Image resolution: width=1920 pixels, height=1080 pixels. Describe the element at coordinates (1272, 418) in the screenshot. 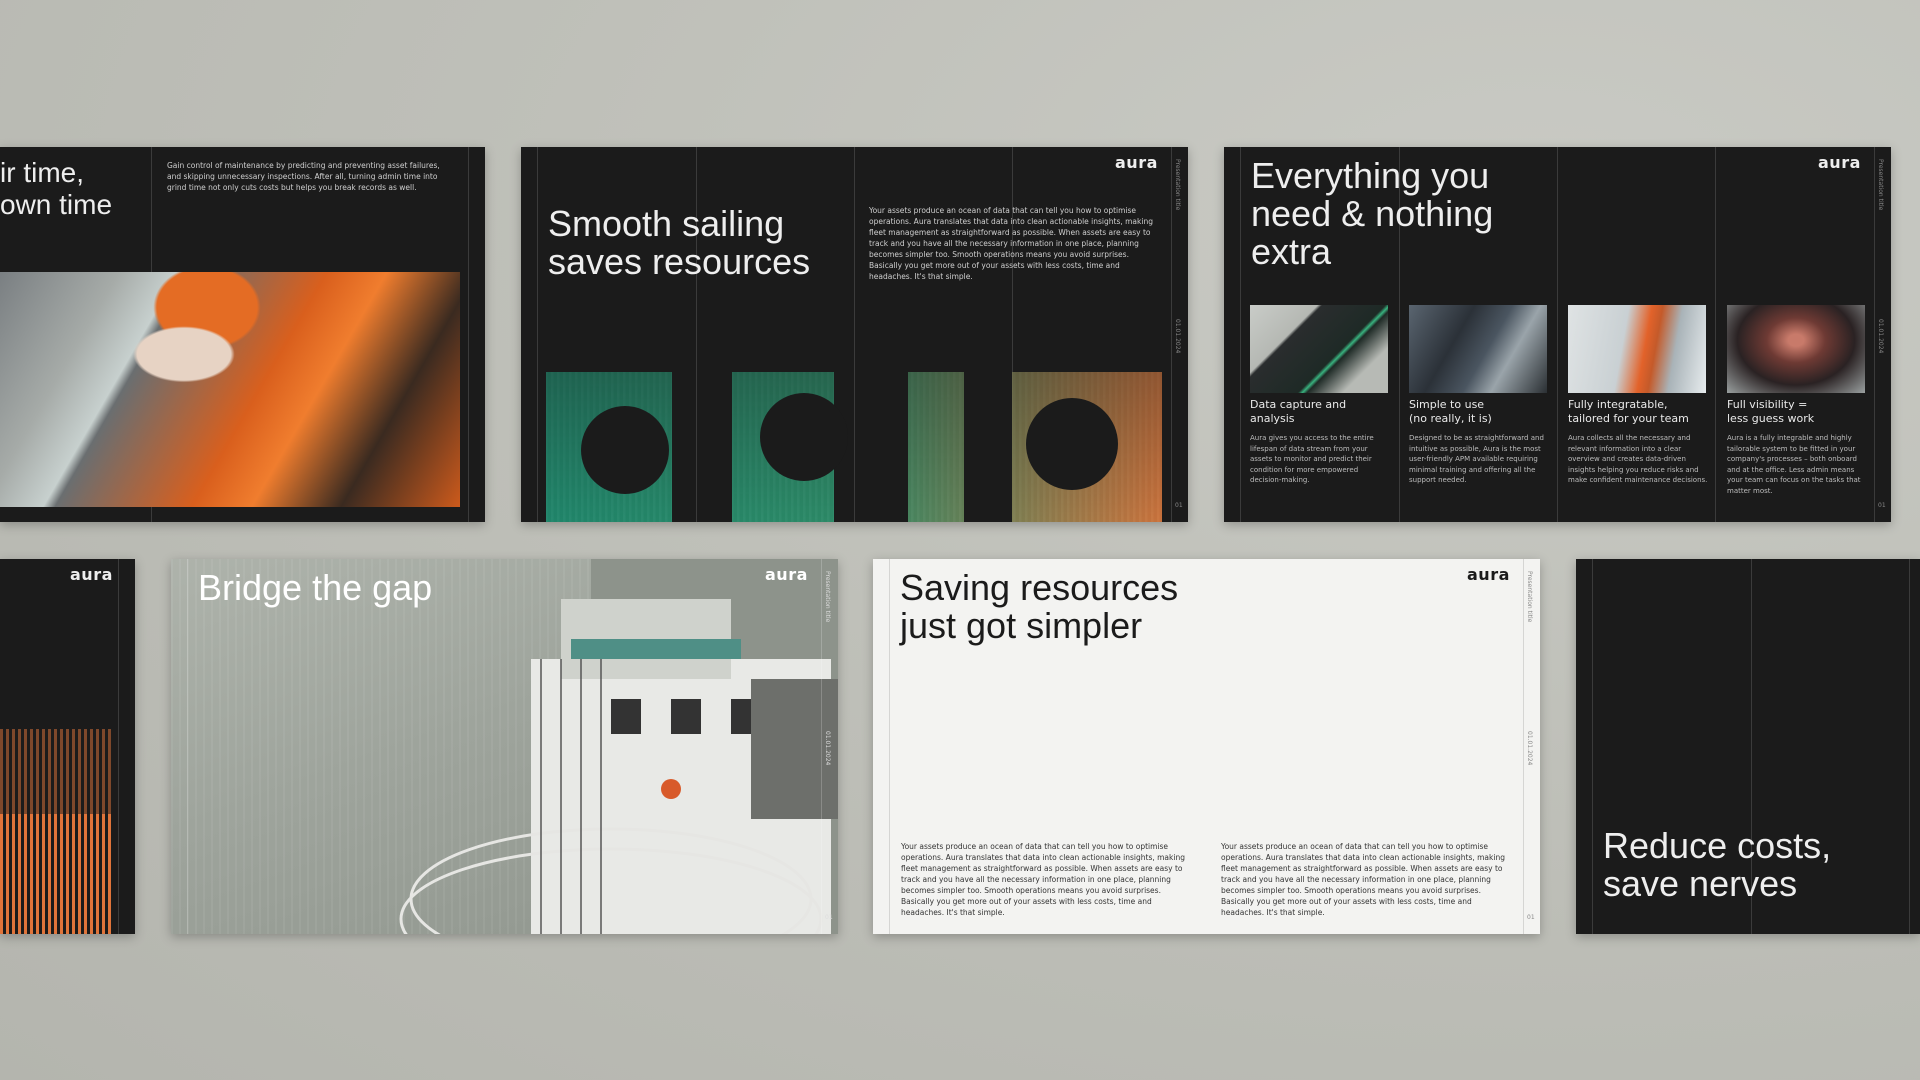

I see `card-title-line: analysis` at that location.